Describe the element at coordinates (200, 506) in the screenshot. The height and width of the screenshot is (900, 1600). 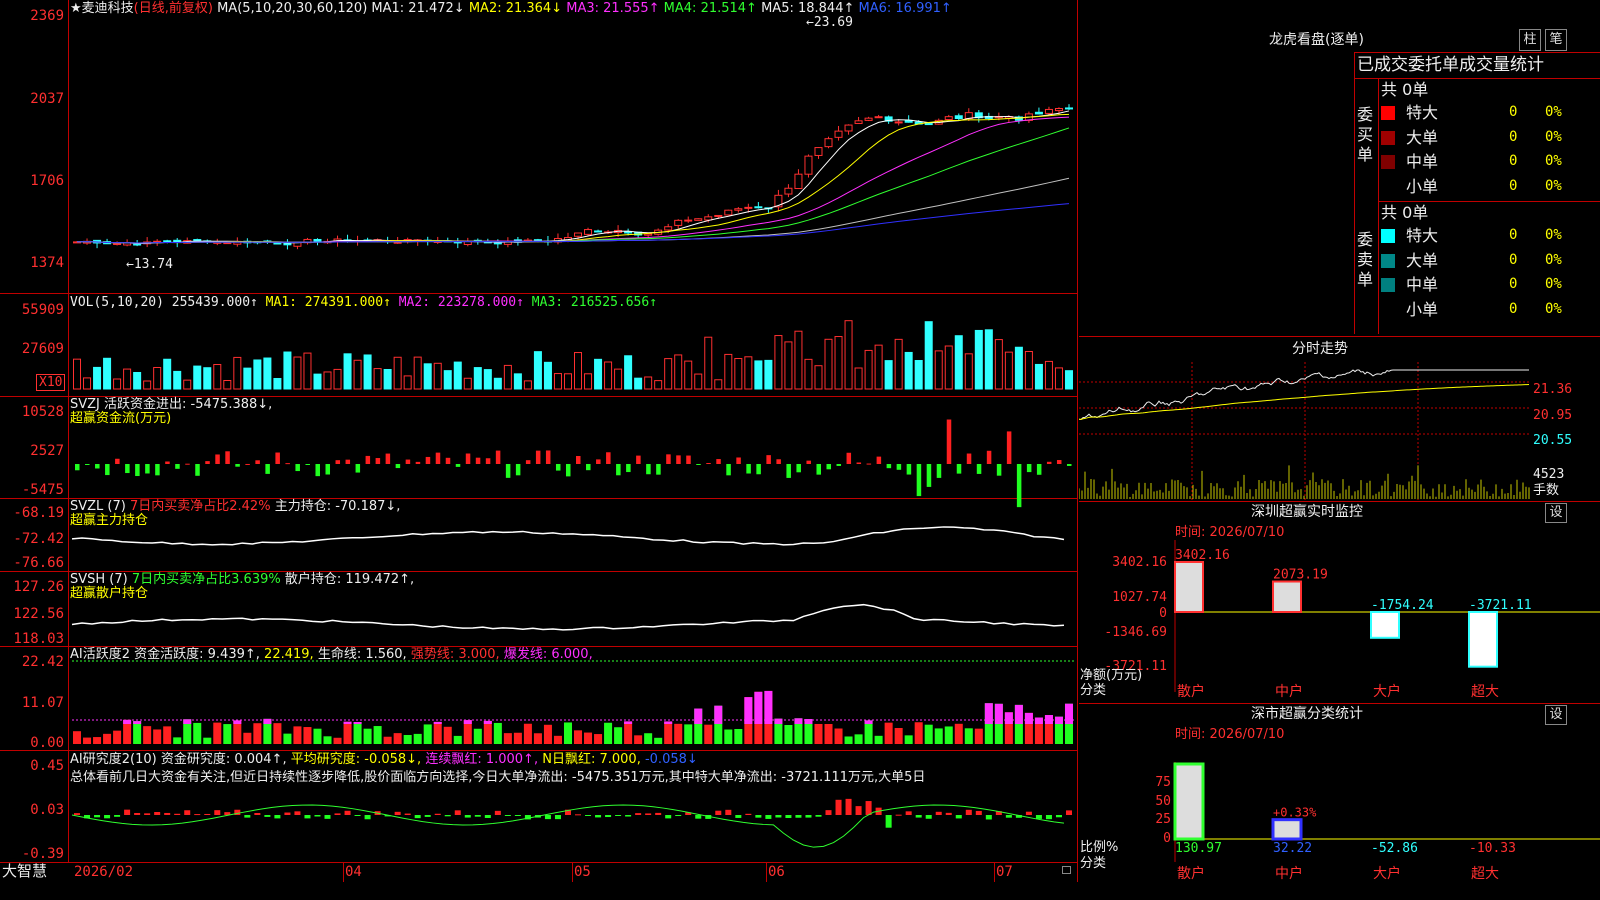
I see `svzl-ratio: 7日内买卖净占比2.42%` at that location.